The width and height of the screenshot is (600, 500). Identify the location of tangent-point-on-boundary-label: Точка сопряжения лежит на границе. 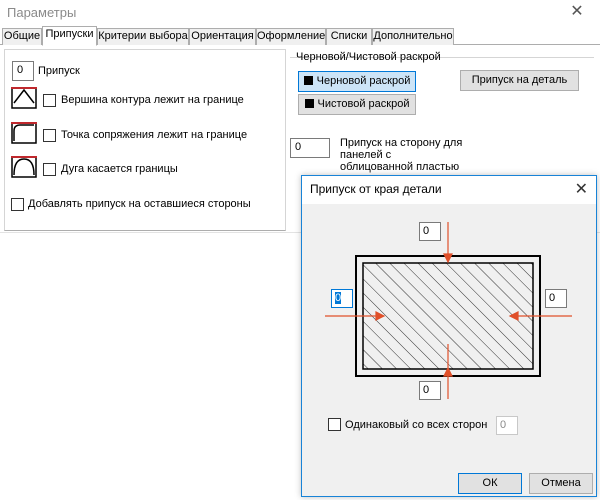
(154, 135).